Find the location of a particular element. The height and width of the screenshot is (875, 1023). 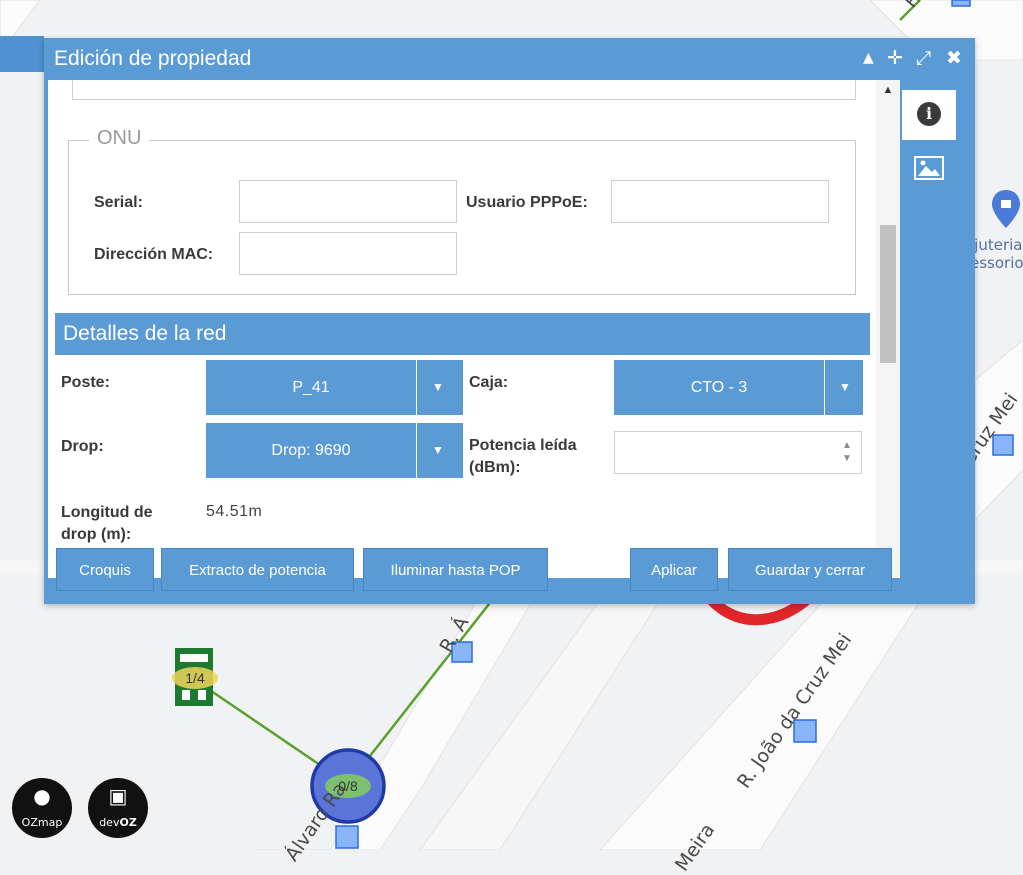

mac-address-label: Dirección MAC: is located at coordinates (154, 254).